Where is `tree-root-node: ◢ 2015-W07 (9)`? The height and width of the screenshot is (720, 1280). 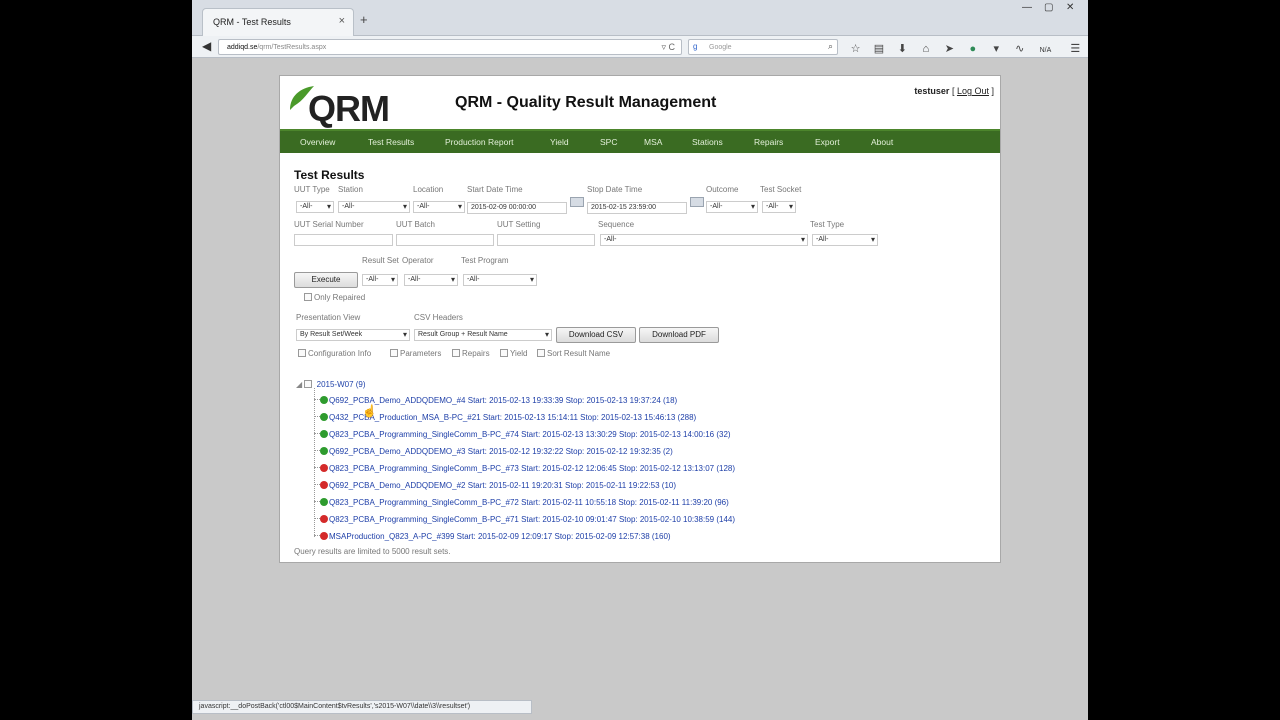
tree-root-node: ◢ 2015-W07 (9) is located at coordinates (331, 384).